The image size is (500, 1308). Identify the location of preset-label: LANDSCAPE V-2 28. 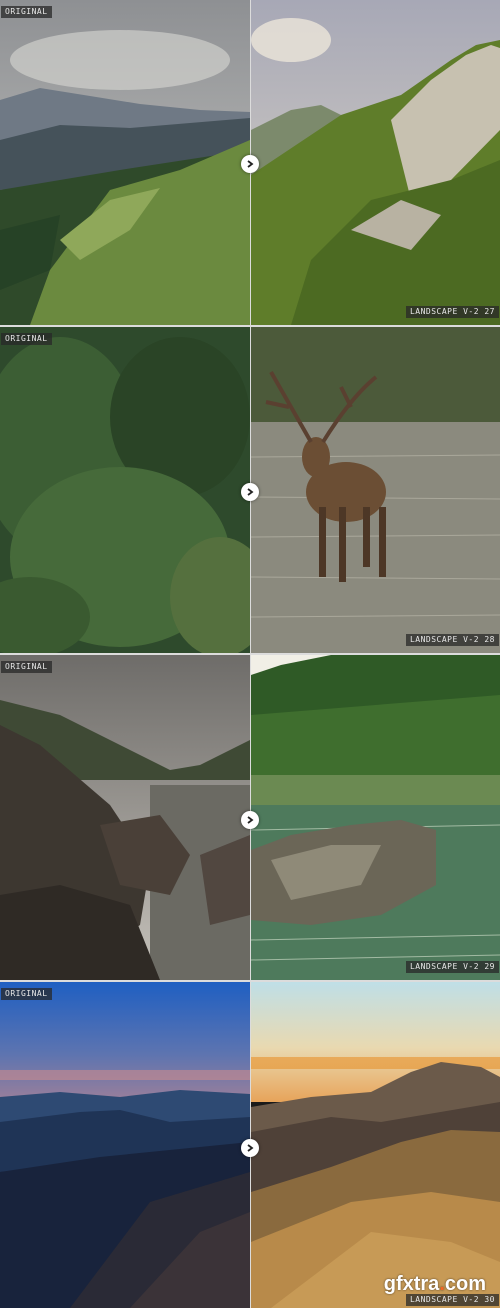
(452, 640).